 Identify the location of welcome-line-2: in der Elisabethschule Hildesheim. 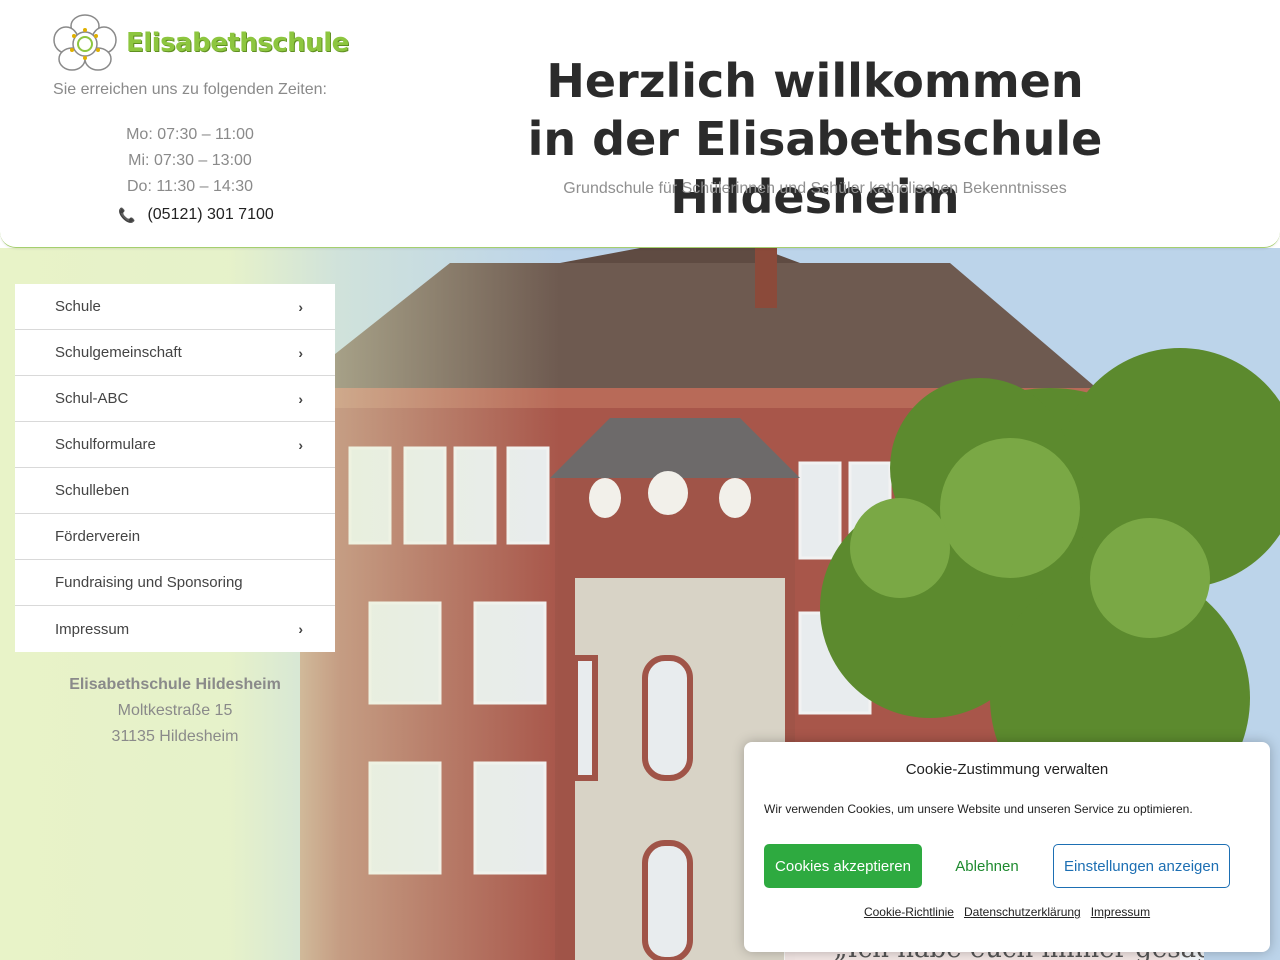
(815, 168).